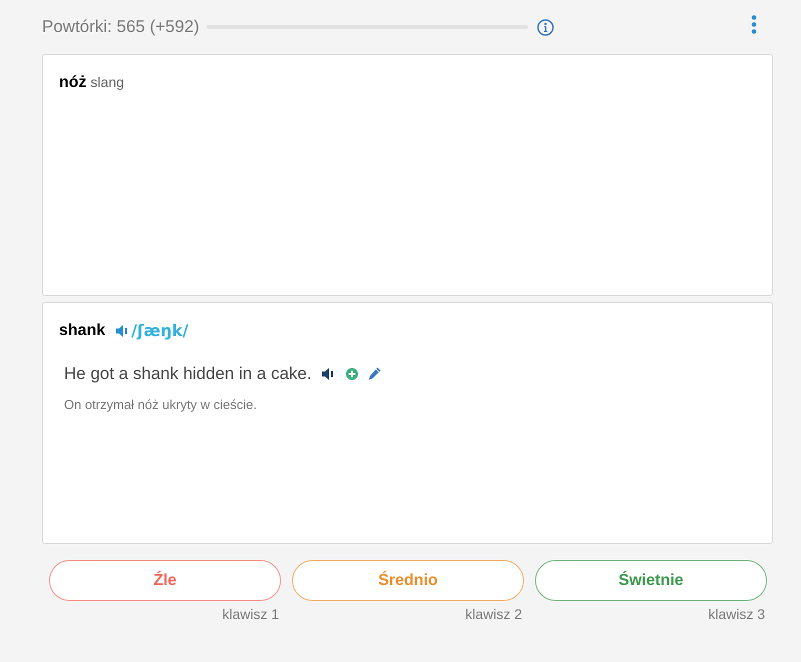  Describe the element at coordinates (545, 27) in the screenshot. I see `info-icon` at that location.